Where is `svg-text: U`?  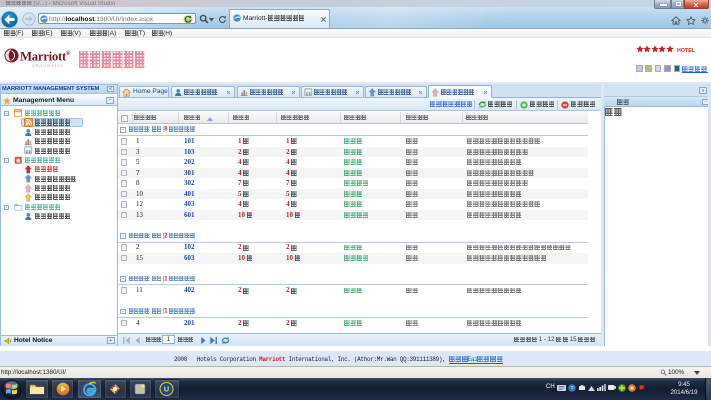 svg-text: U is located at coordinates (166, 389).